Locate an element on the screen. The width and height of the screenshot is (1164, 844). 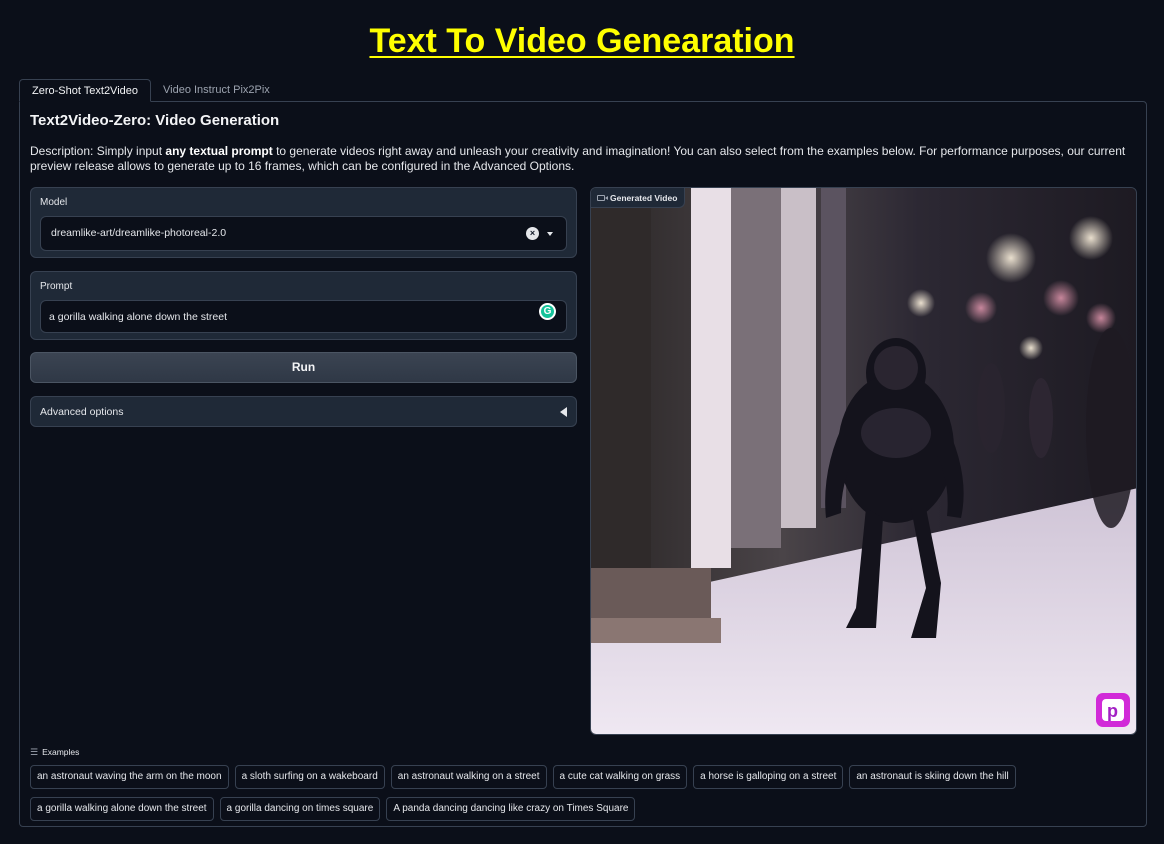
grammarly-icon: G is located at coordinates (547, 311).